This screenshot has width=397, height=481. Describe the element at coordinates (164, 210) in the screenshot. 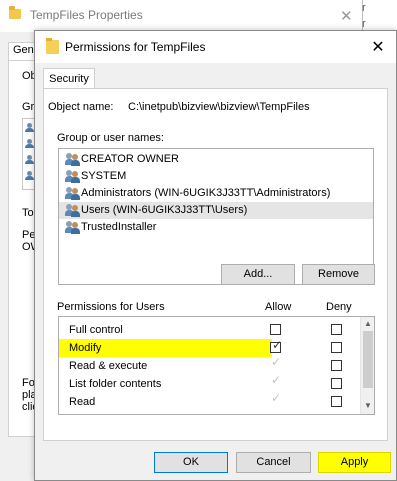

I see `user-item-label: Users (WIN-6UGIK3J33TT\Users)` at that location.